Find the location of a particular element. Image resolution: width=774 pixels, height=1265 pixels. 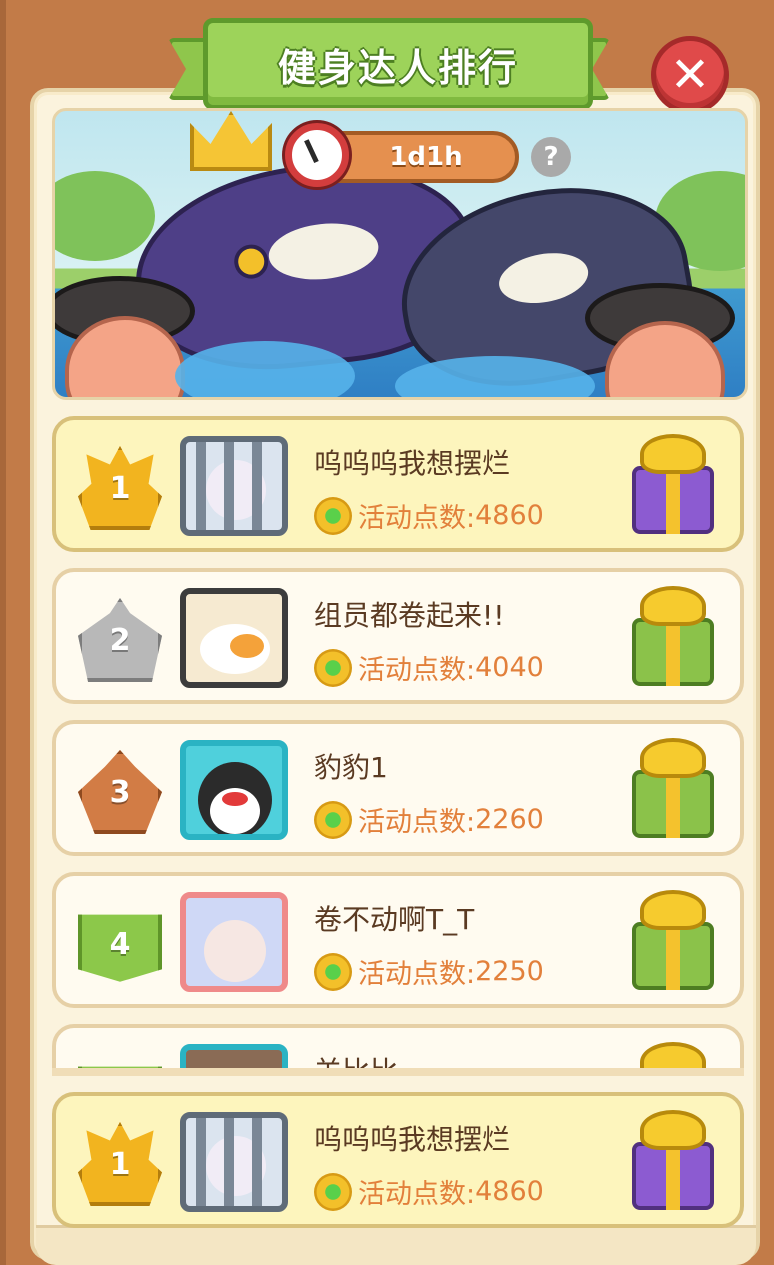

player-name: 呜呜呜我想摆烂 is located at coordinates (412, 463).